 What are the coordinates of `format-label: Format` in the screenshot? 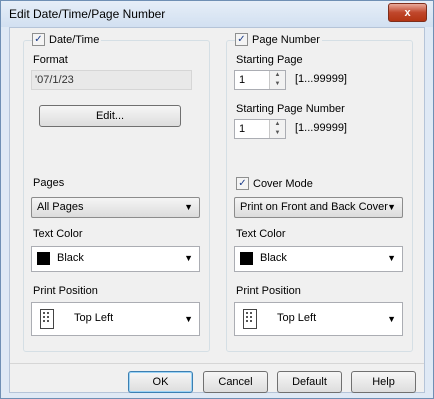 It's located at (50, 60).